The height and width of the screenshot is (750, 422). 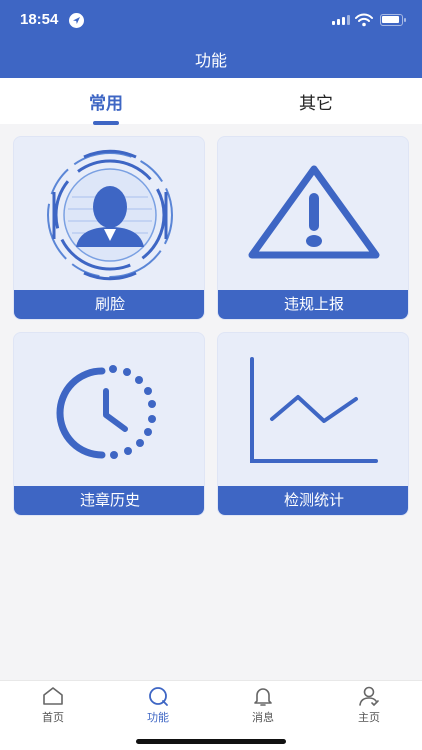 What do you see at coordinates (313, 411) in the screenshot?
I see `line-chart-icon` at bounding box center [313, 411].